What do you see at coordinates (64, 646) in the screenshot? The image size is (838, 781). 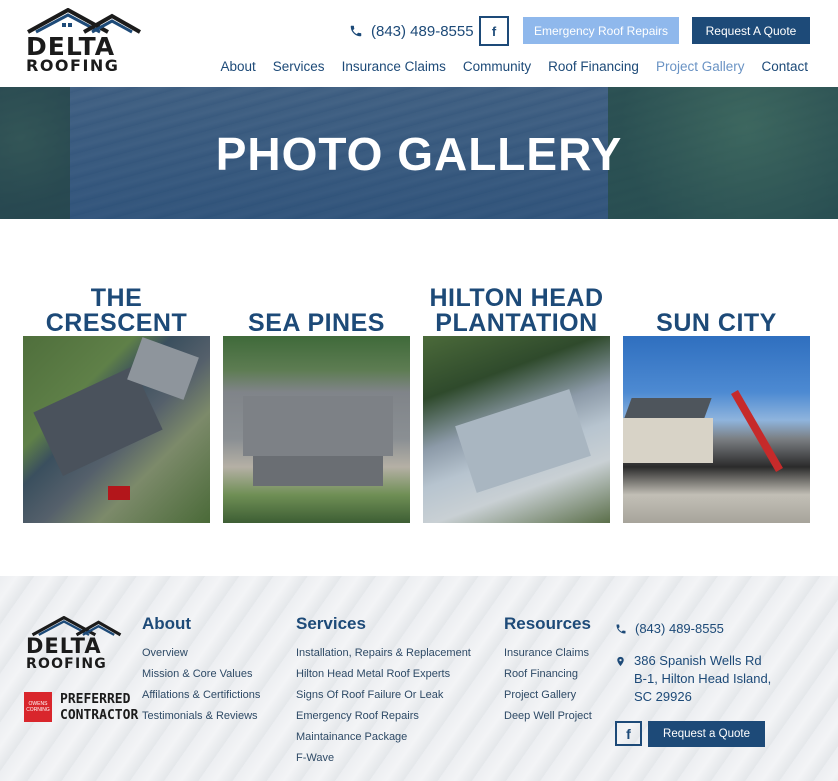 I see `footer-logo-word-delta: DELTA` at bounding box center [64, 646].